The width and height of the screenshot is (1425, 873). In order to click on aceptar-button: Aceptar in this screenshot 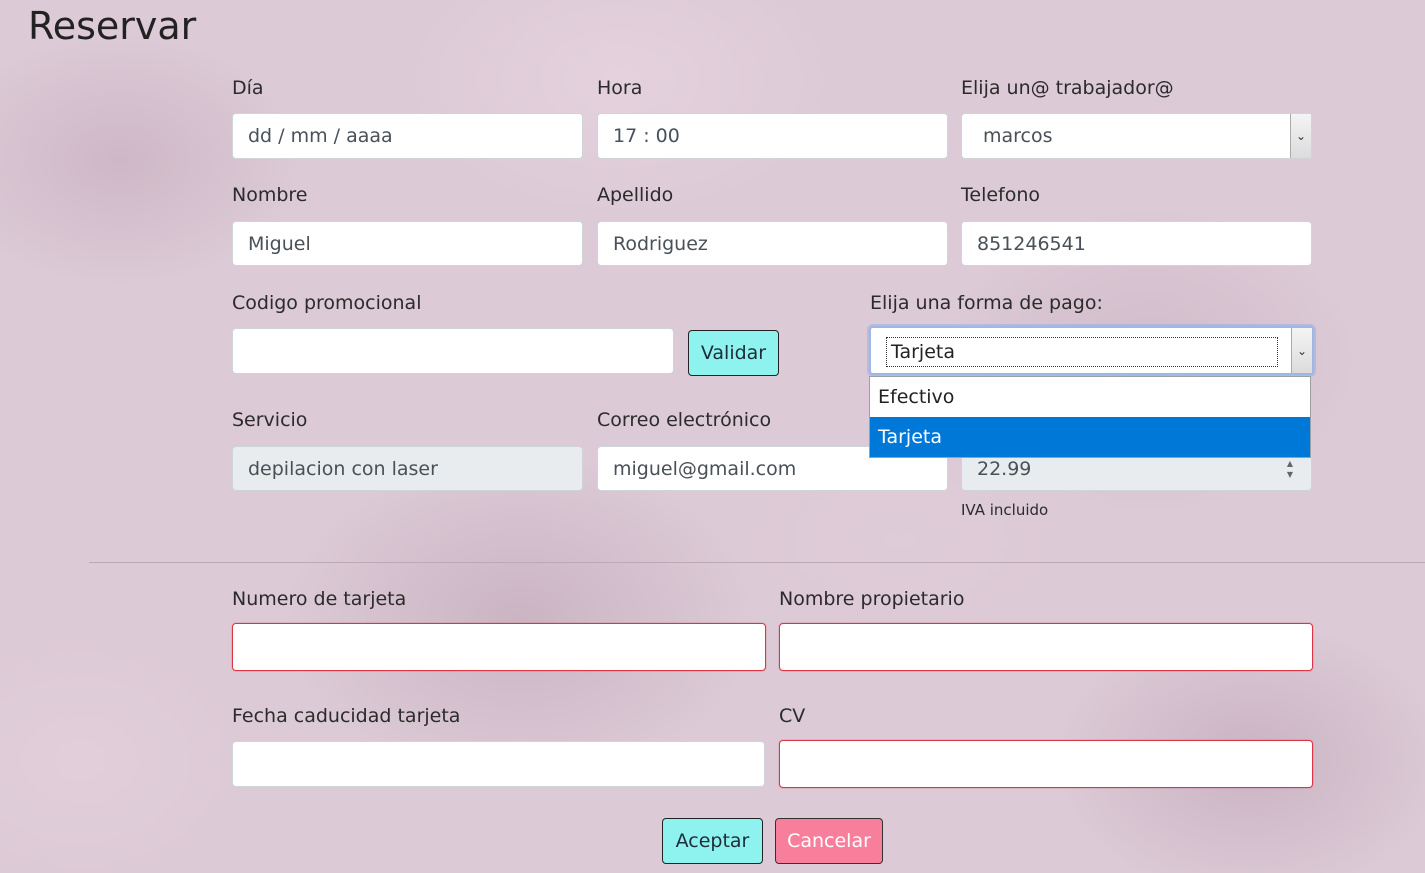, I will do `click(712, 841)`.